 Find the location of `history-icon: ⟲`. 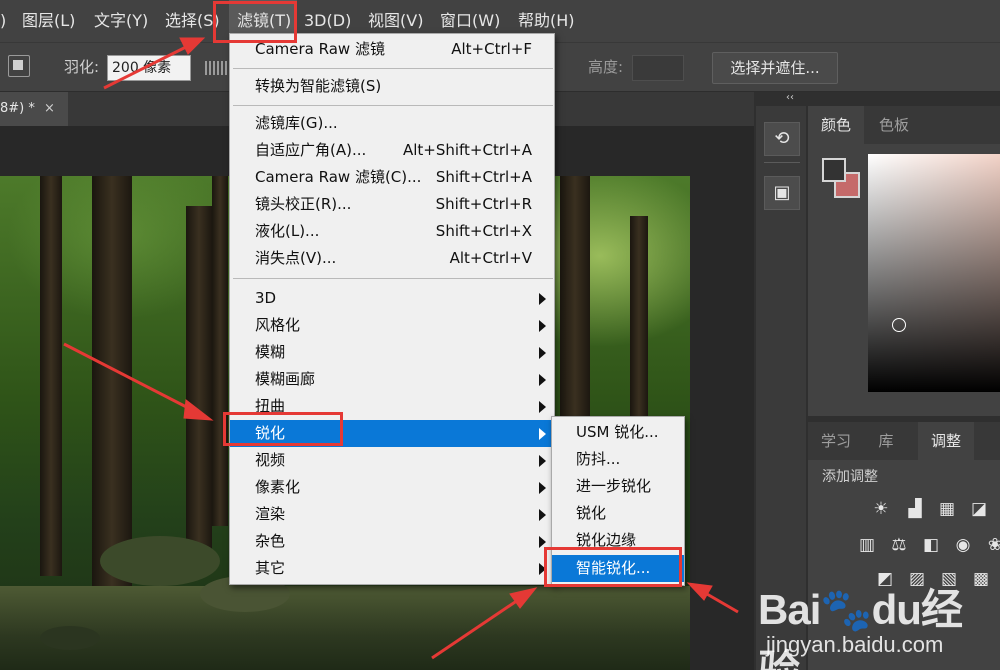

history-icon: ⟲ is located at coordinates (782, 139).